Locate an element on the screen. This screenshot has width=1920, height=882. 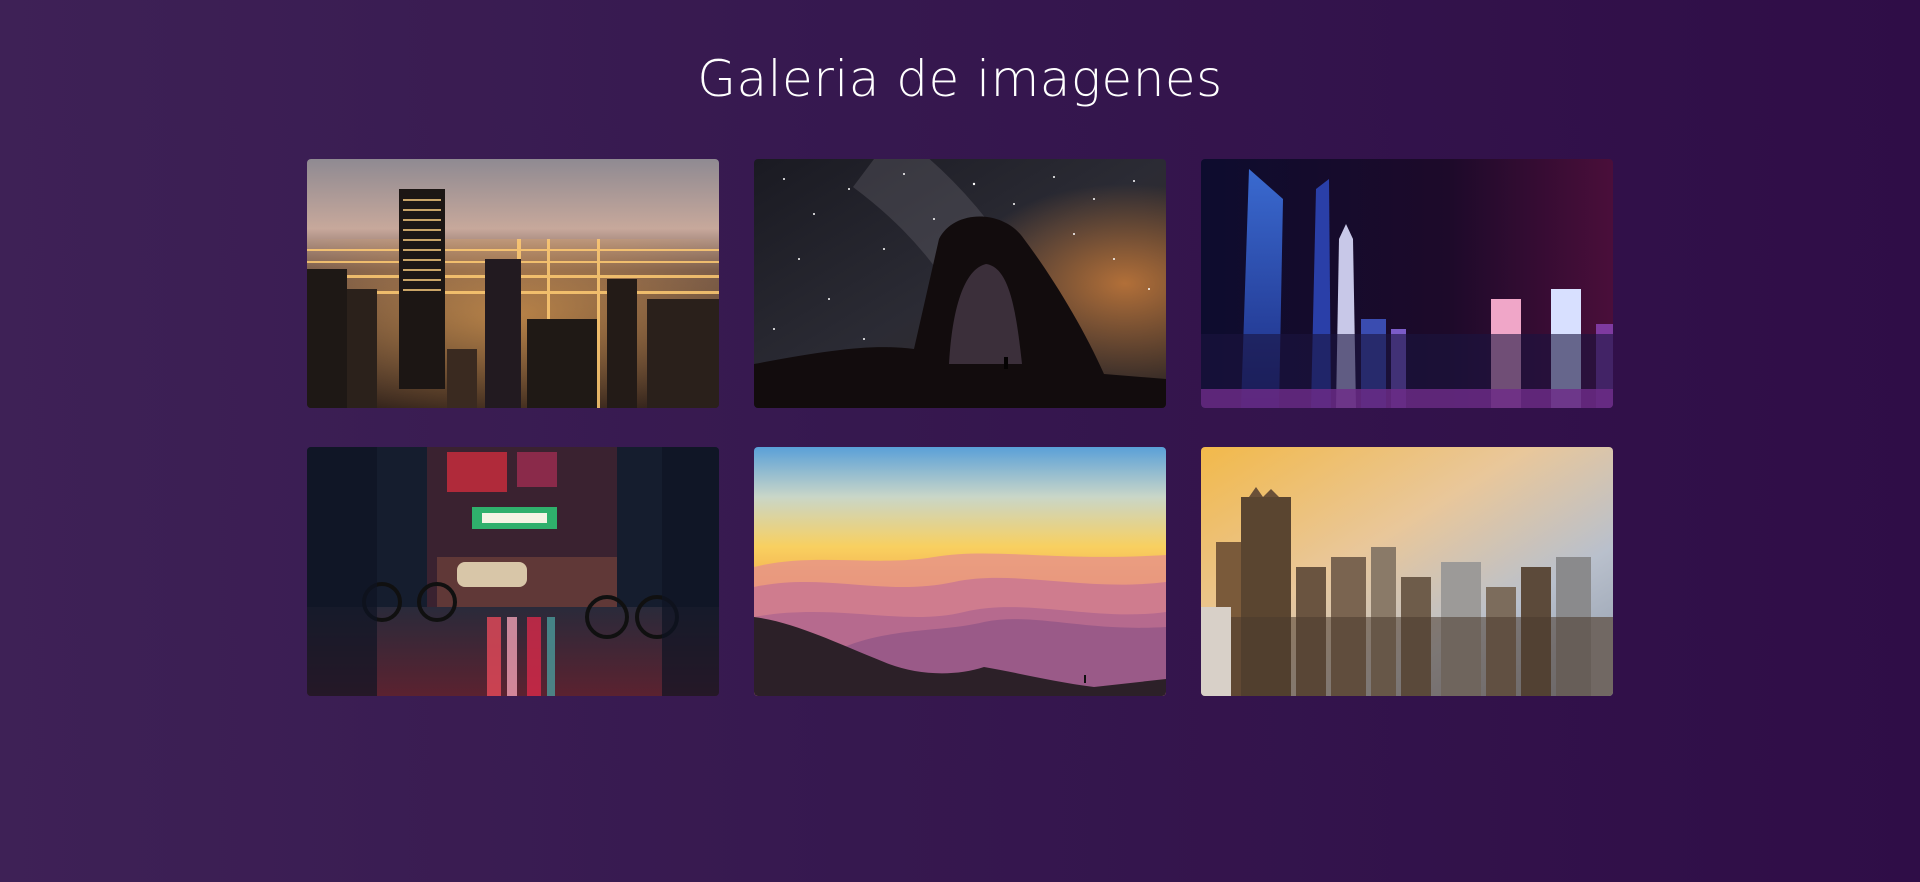
mountain-sunset-image is located at coordinates (960, 571).